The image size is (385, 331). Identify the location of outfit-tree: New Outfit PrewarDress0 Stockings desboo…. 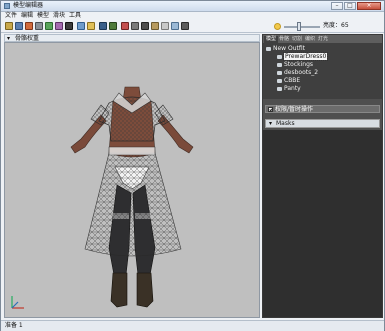
(322, 71).